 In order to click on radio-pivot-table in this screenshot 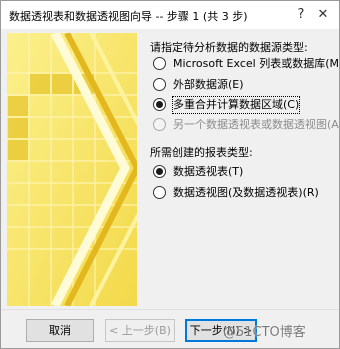, I will do `click(159, 171)`.